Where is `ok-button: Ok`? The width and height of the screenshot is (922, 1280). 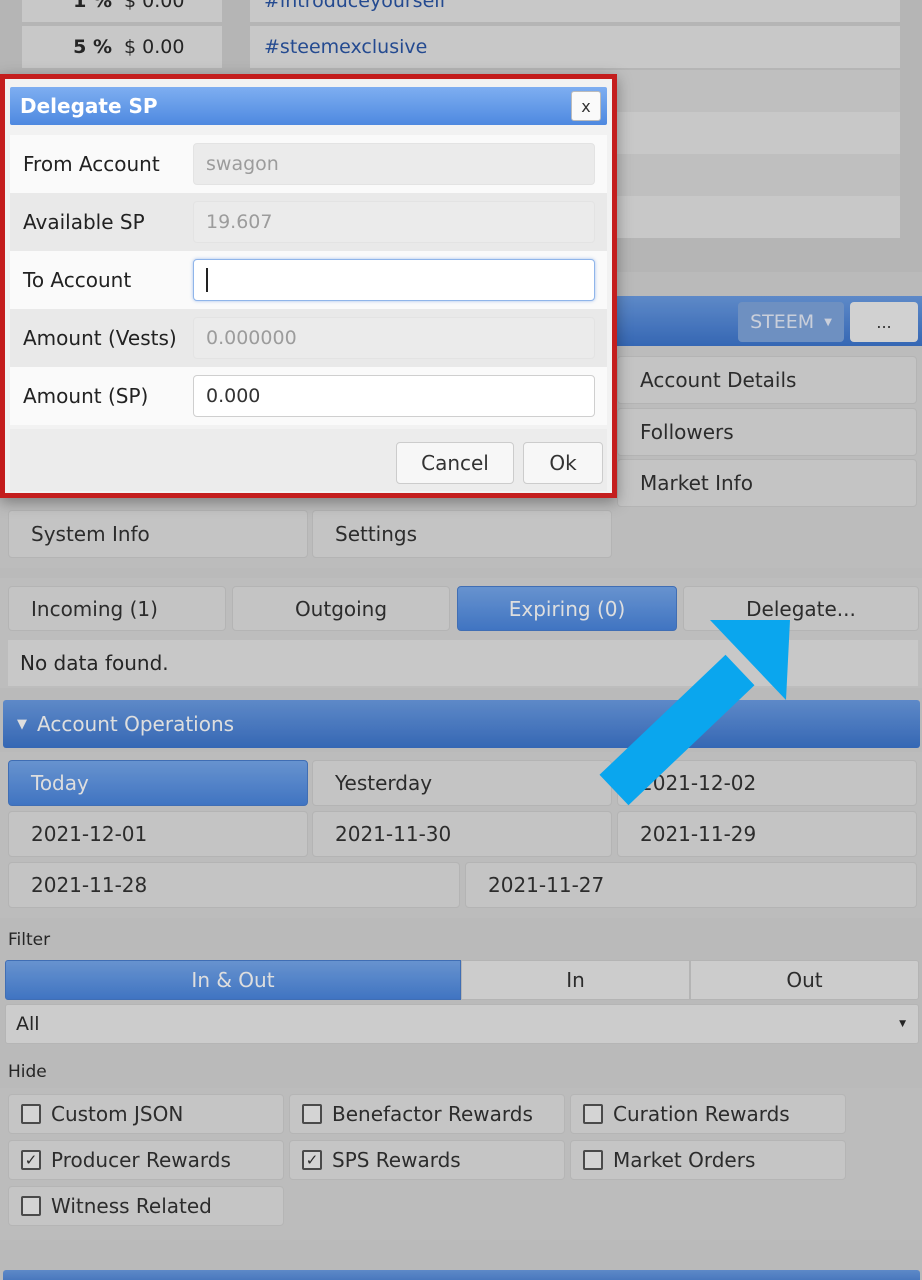 ok-button: Ok is located at coordinates (563, 463).